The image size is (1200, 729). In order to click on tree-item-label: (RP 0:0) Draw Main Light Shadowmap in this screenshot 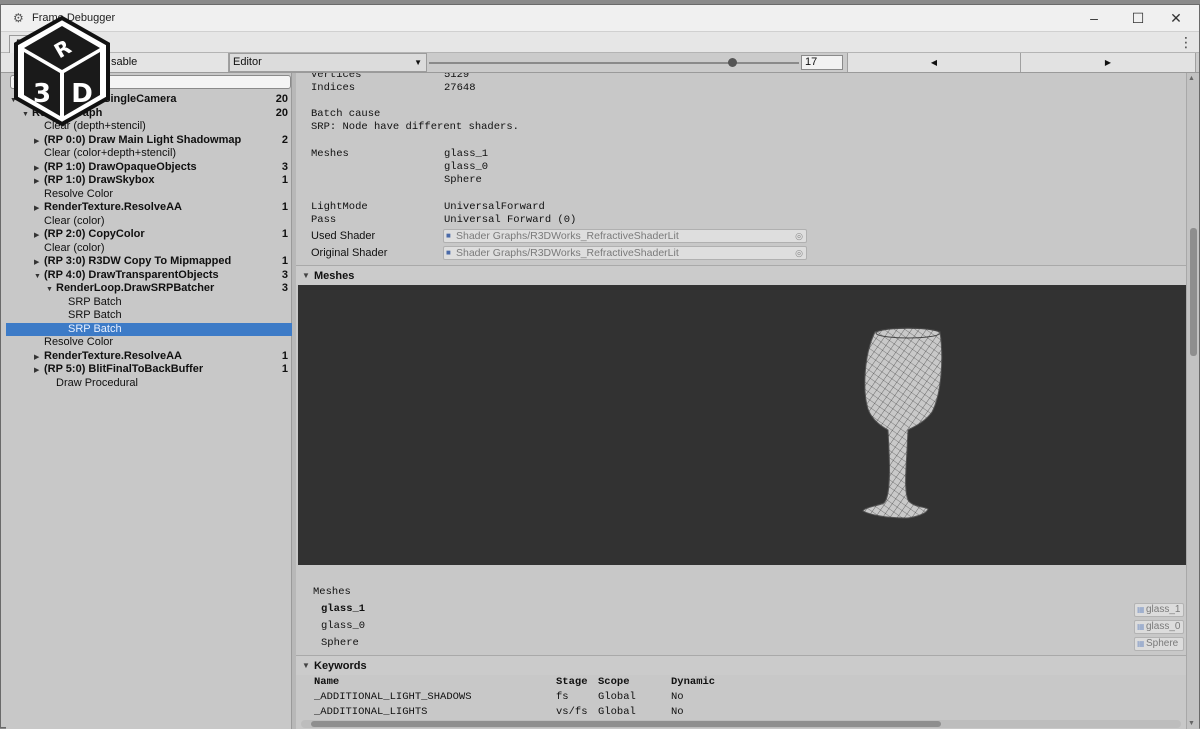, I will do `click(143, 139)`.